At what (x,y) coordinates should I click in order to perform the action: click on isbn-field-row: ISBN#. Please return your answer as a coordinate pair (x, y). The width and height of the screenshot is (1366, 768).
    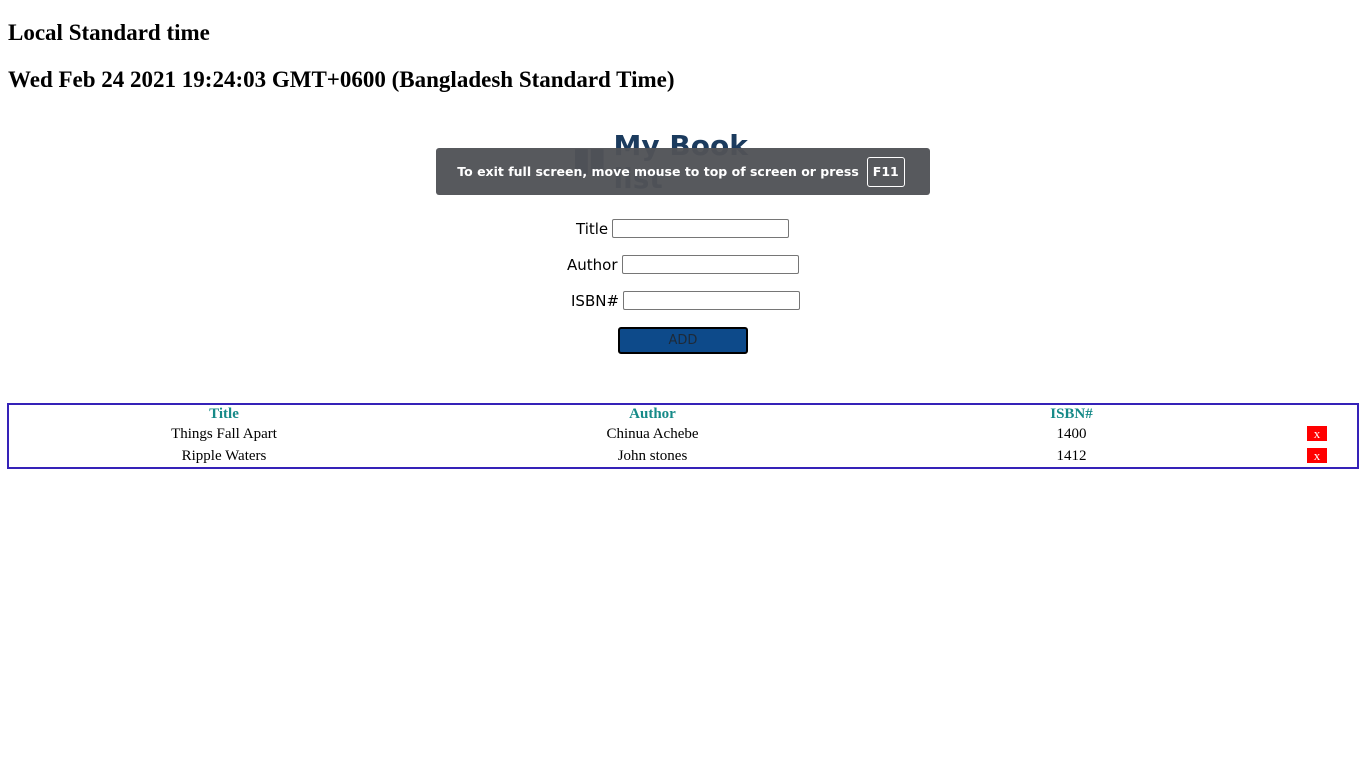
    Looking at the image, I should click on (686, 300).